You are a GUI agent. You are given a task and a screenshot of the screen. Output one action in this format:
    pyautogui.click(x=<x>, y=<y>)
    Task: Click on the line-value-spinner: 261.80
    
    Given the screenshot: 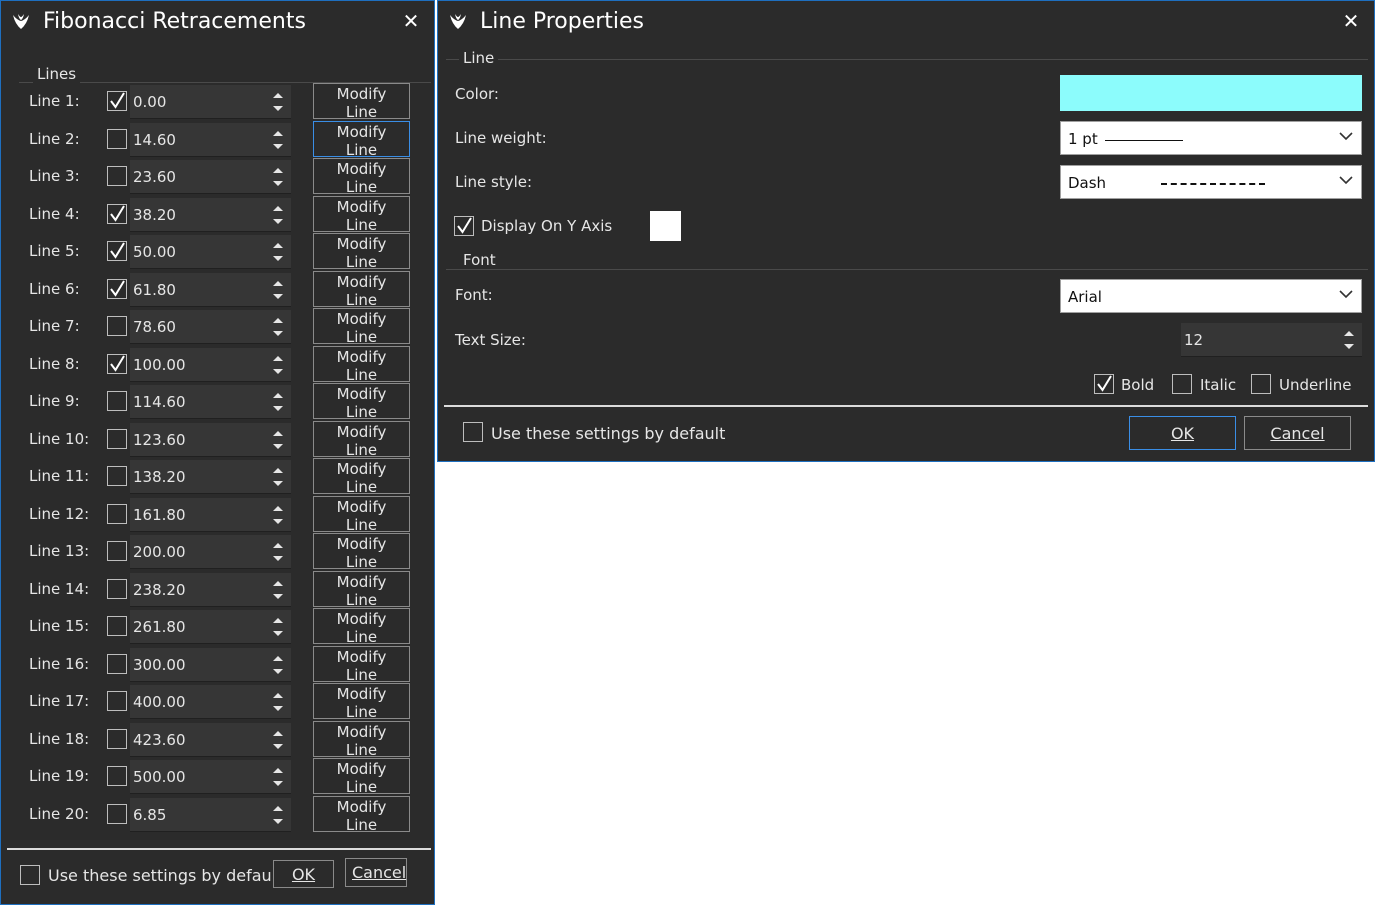 What is the action you would take?
    pyautogui.click(x=210, y=627)
    